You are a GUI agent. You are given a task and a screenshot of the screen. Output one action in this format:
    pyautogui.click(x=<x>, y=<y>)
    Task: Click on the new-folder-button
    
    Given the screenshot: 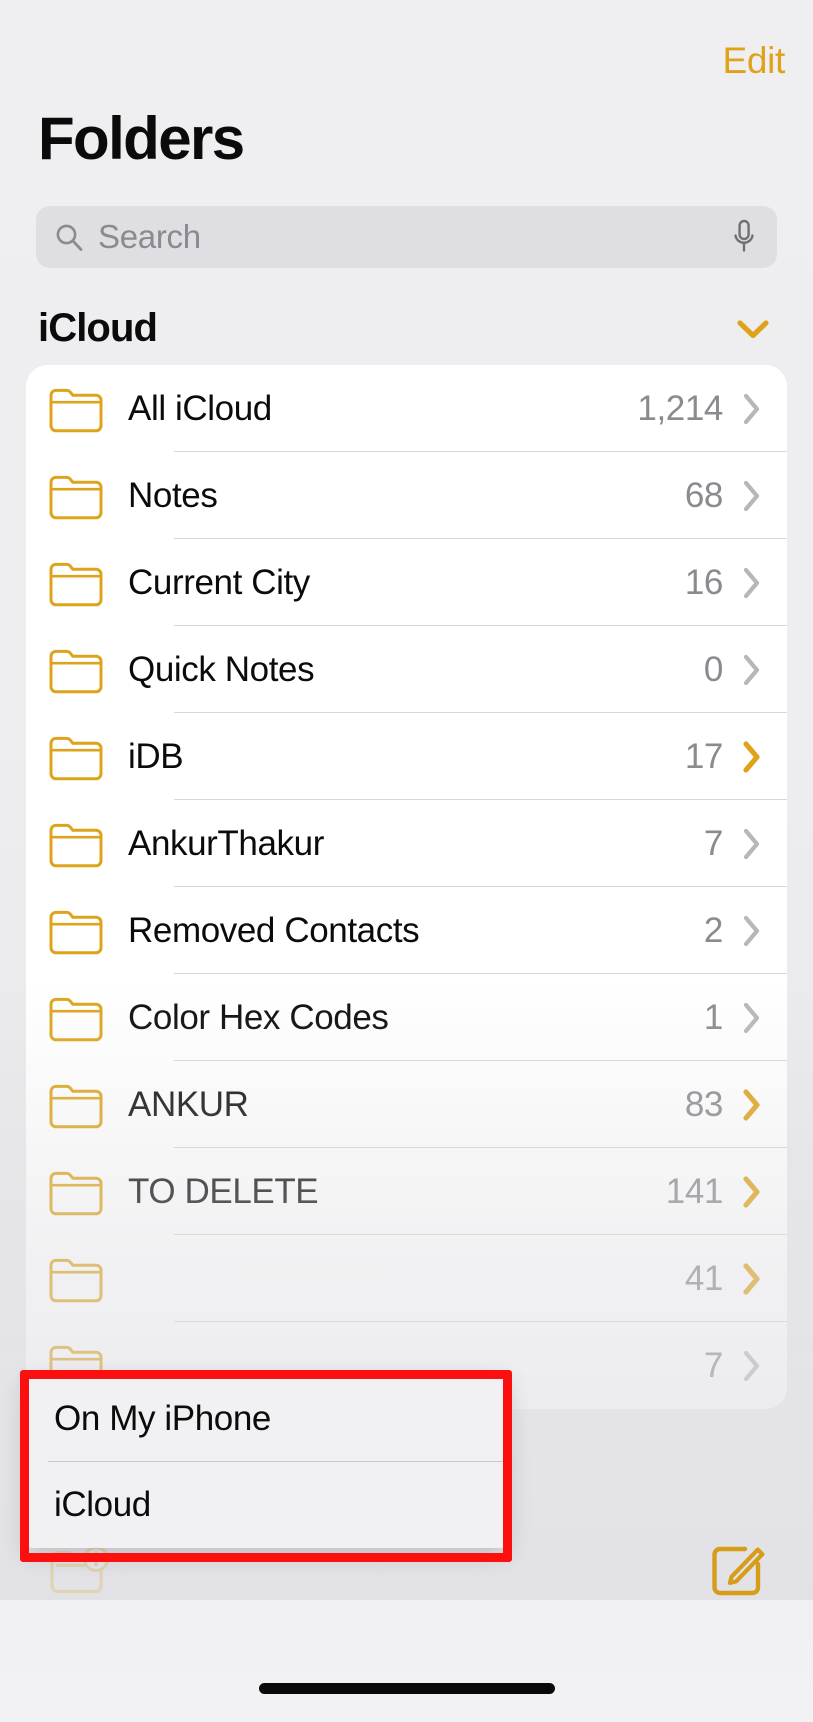 What is the action you would take?
    pyautogui.click(x=79, y=1571)
    